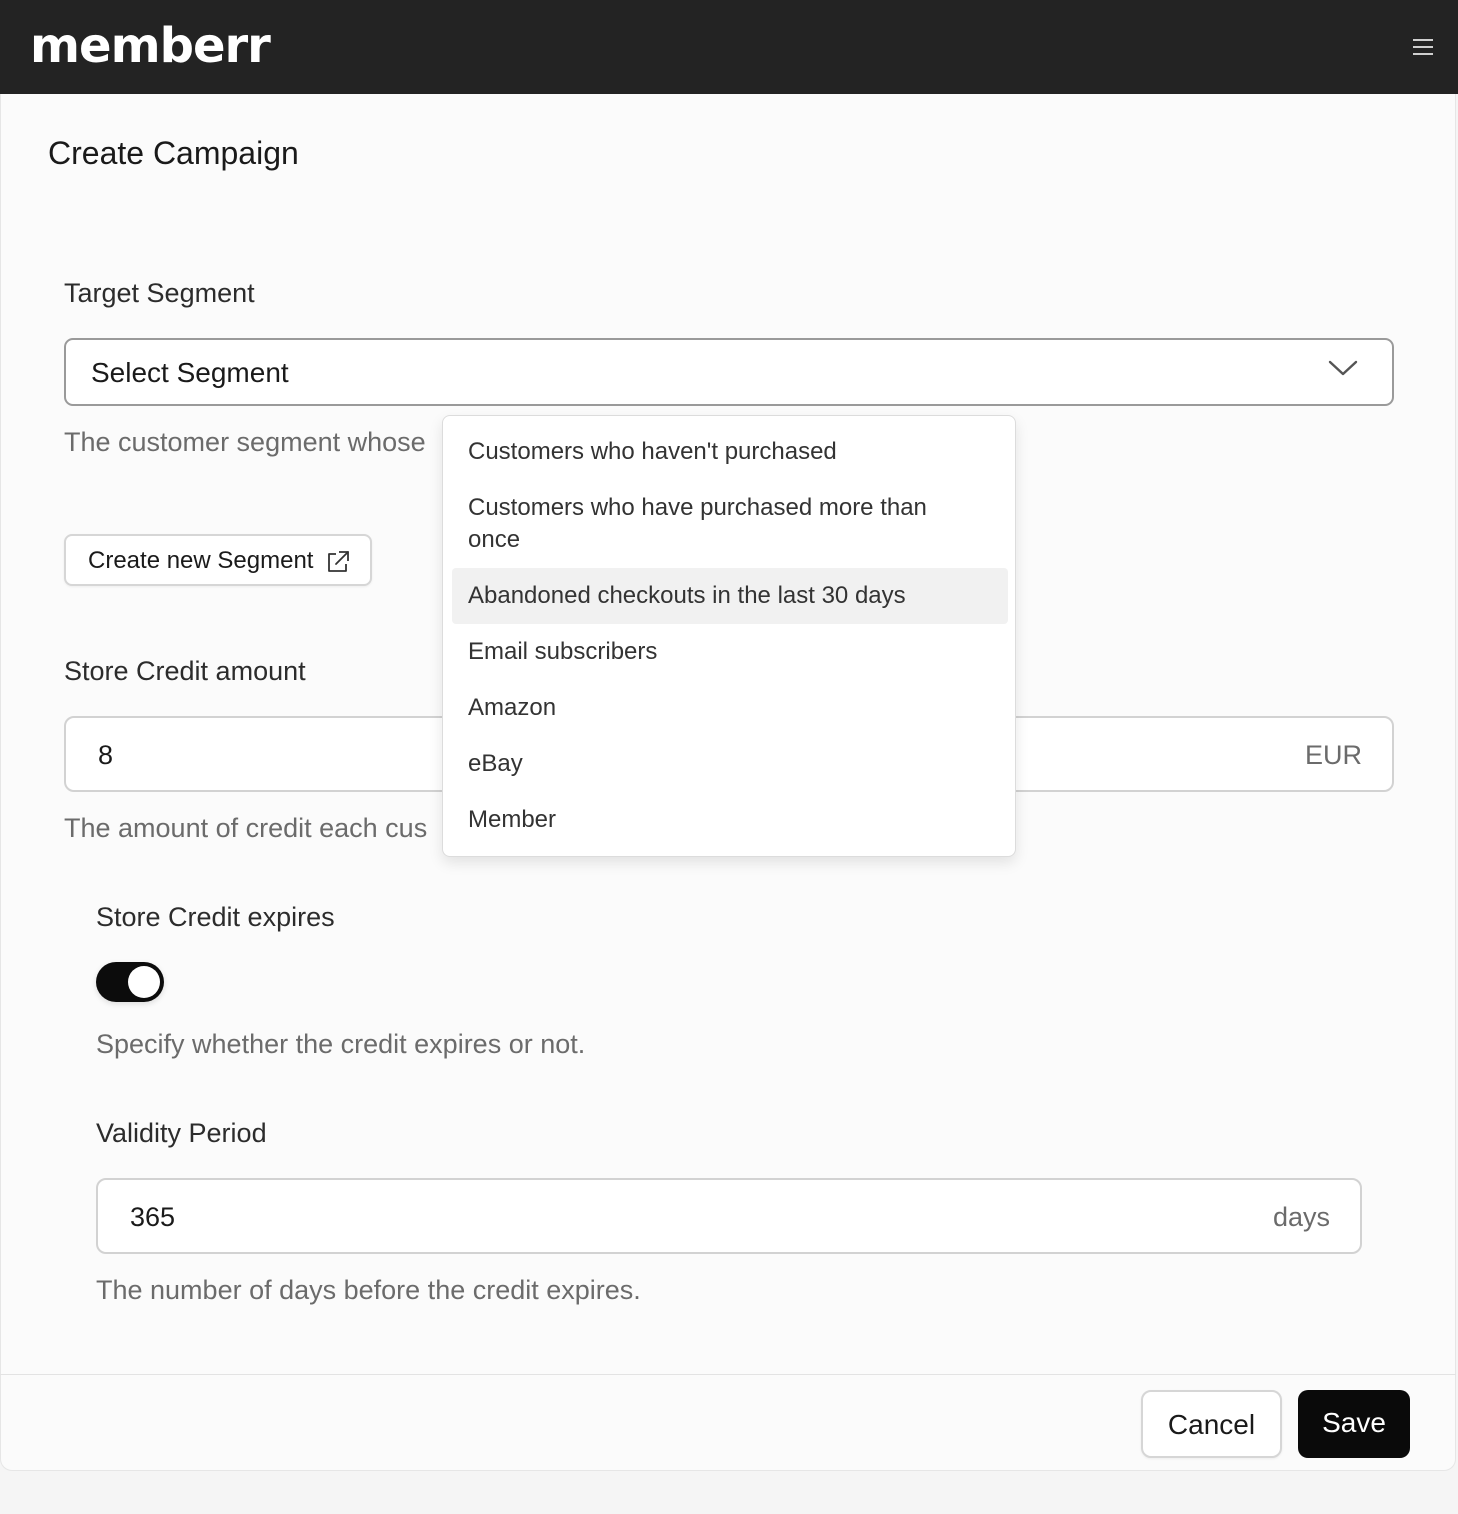 This screenshot has height=1514, width=1458. What do you see at coordinates (730, 820) in the screenshot?
I see `segment-option: Member` at bounding box center [730, 820].